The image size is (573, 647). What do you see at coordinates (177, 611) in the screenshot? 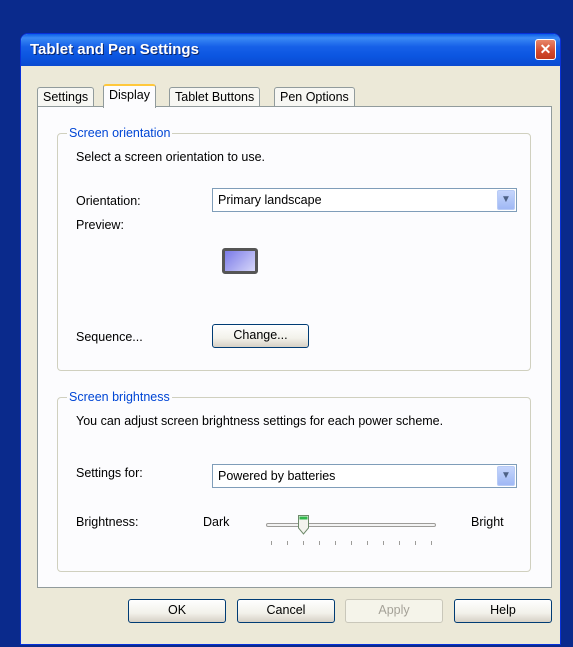
I see `ok-button: OK` at bounding box center [177, 611].